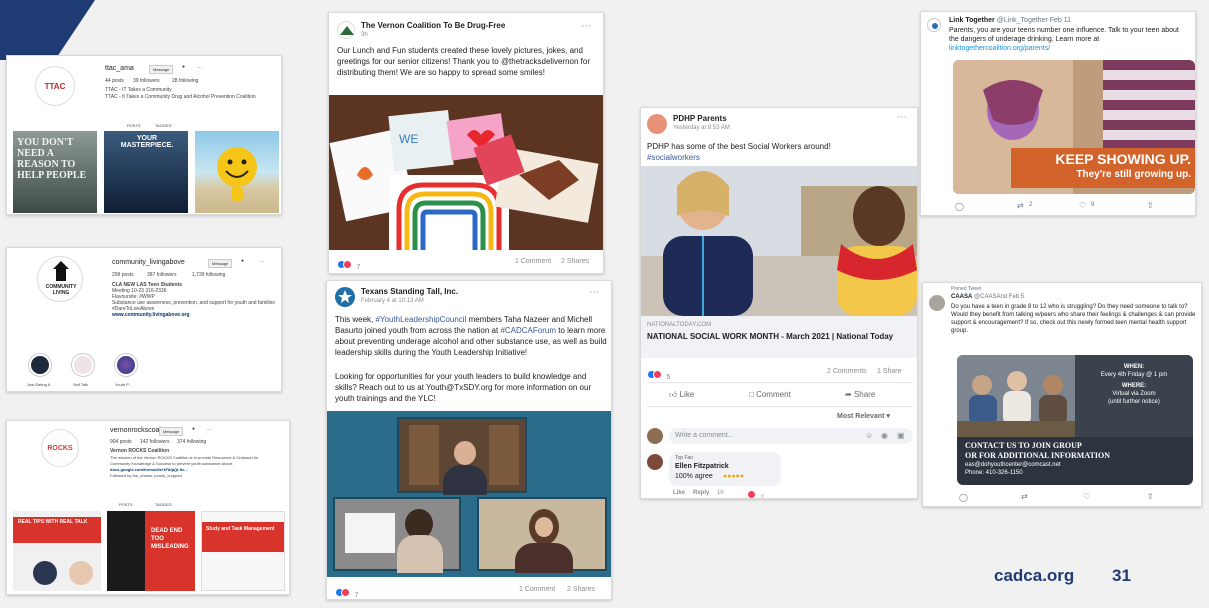  Describe the element at coordinates (999, 48) in the screenshot. I see `tweet-link: linktogethercoalition.org/parents/` at that location.